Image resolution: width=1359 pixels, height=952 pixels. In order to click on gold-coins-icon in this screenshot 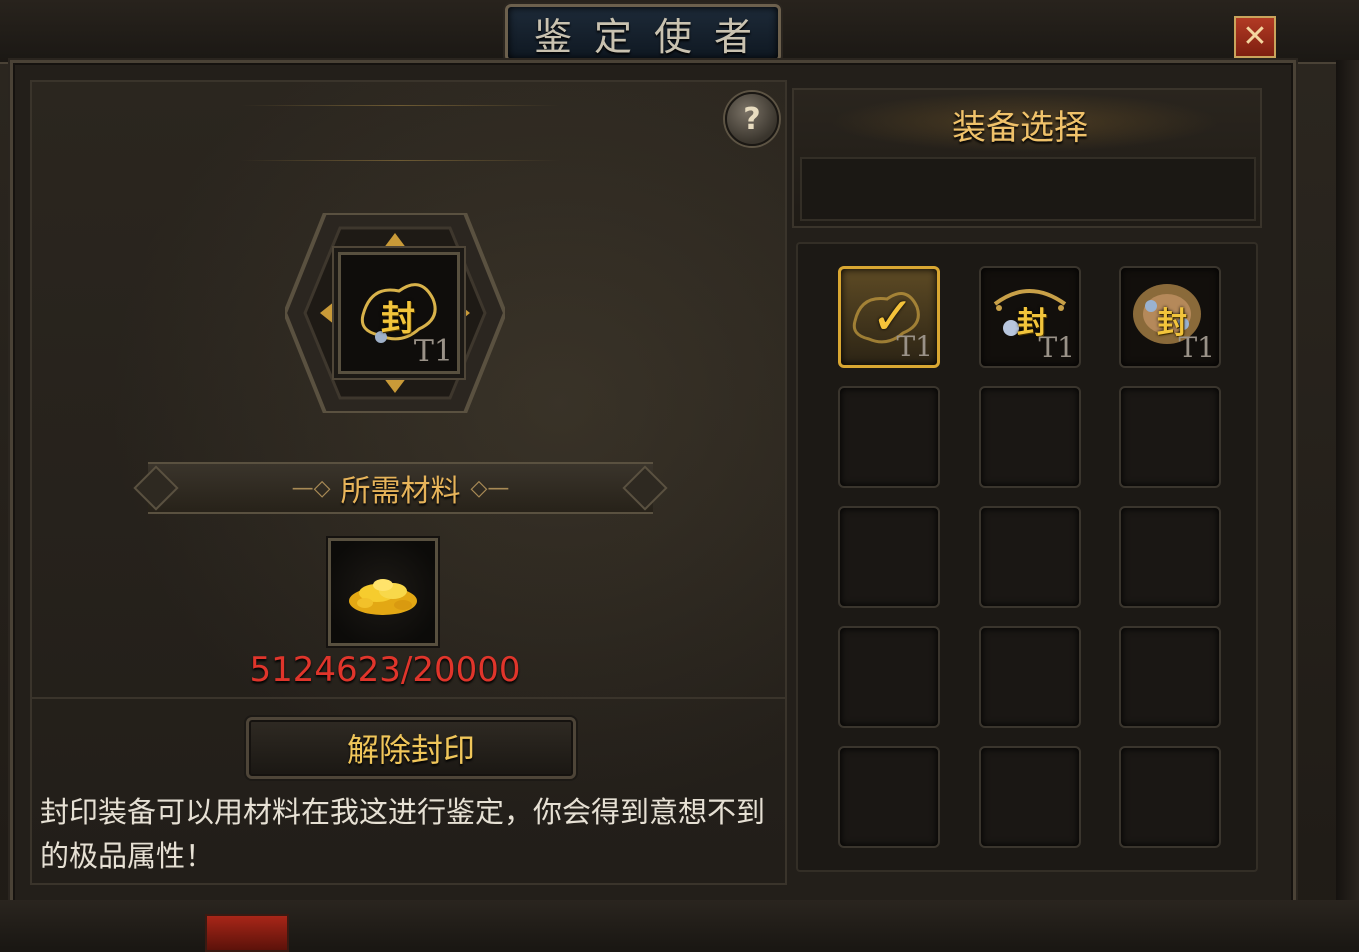, I will do `click(383, 597)`.